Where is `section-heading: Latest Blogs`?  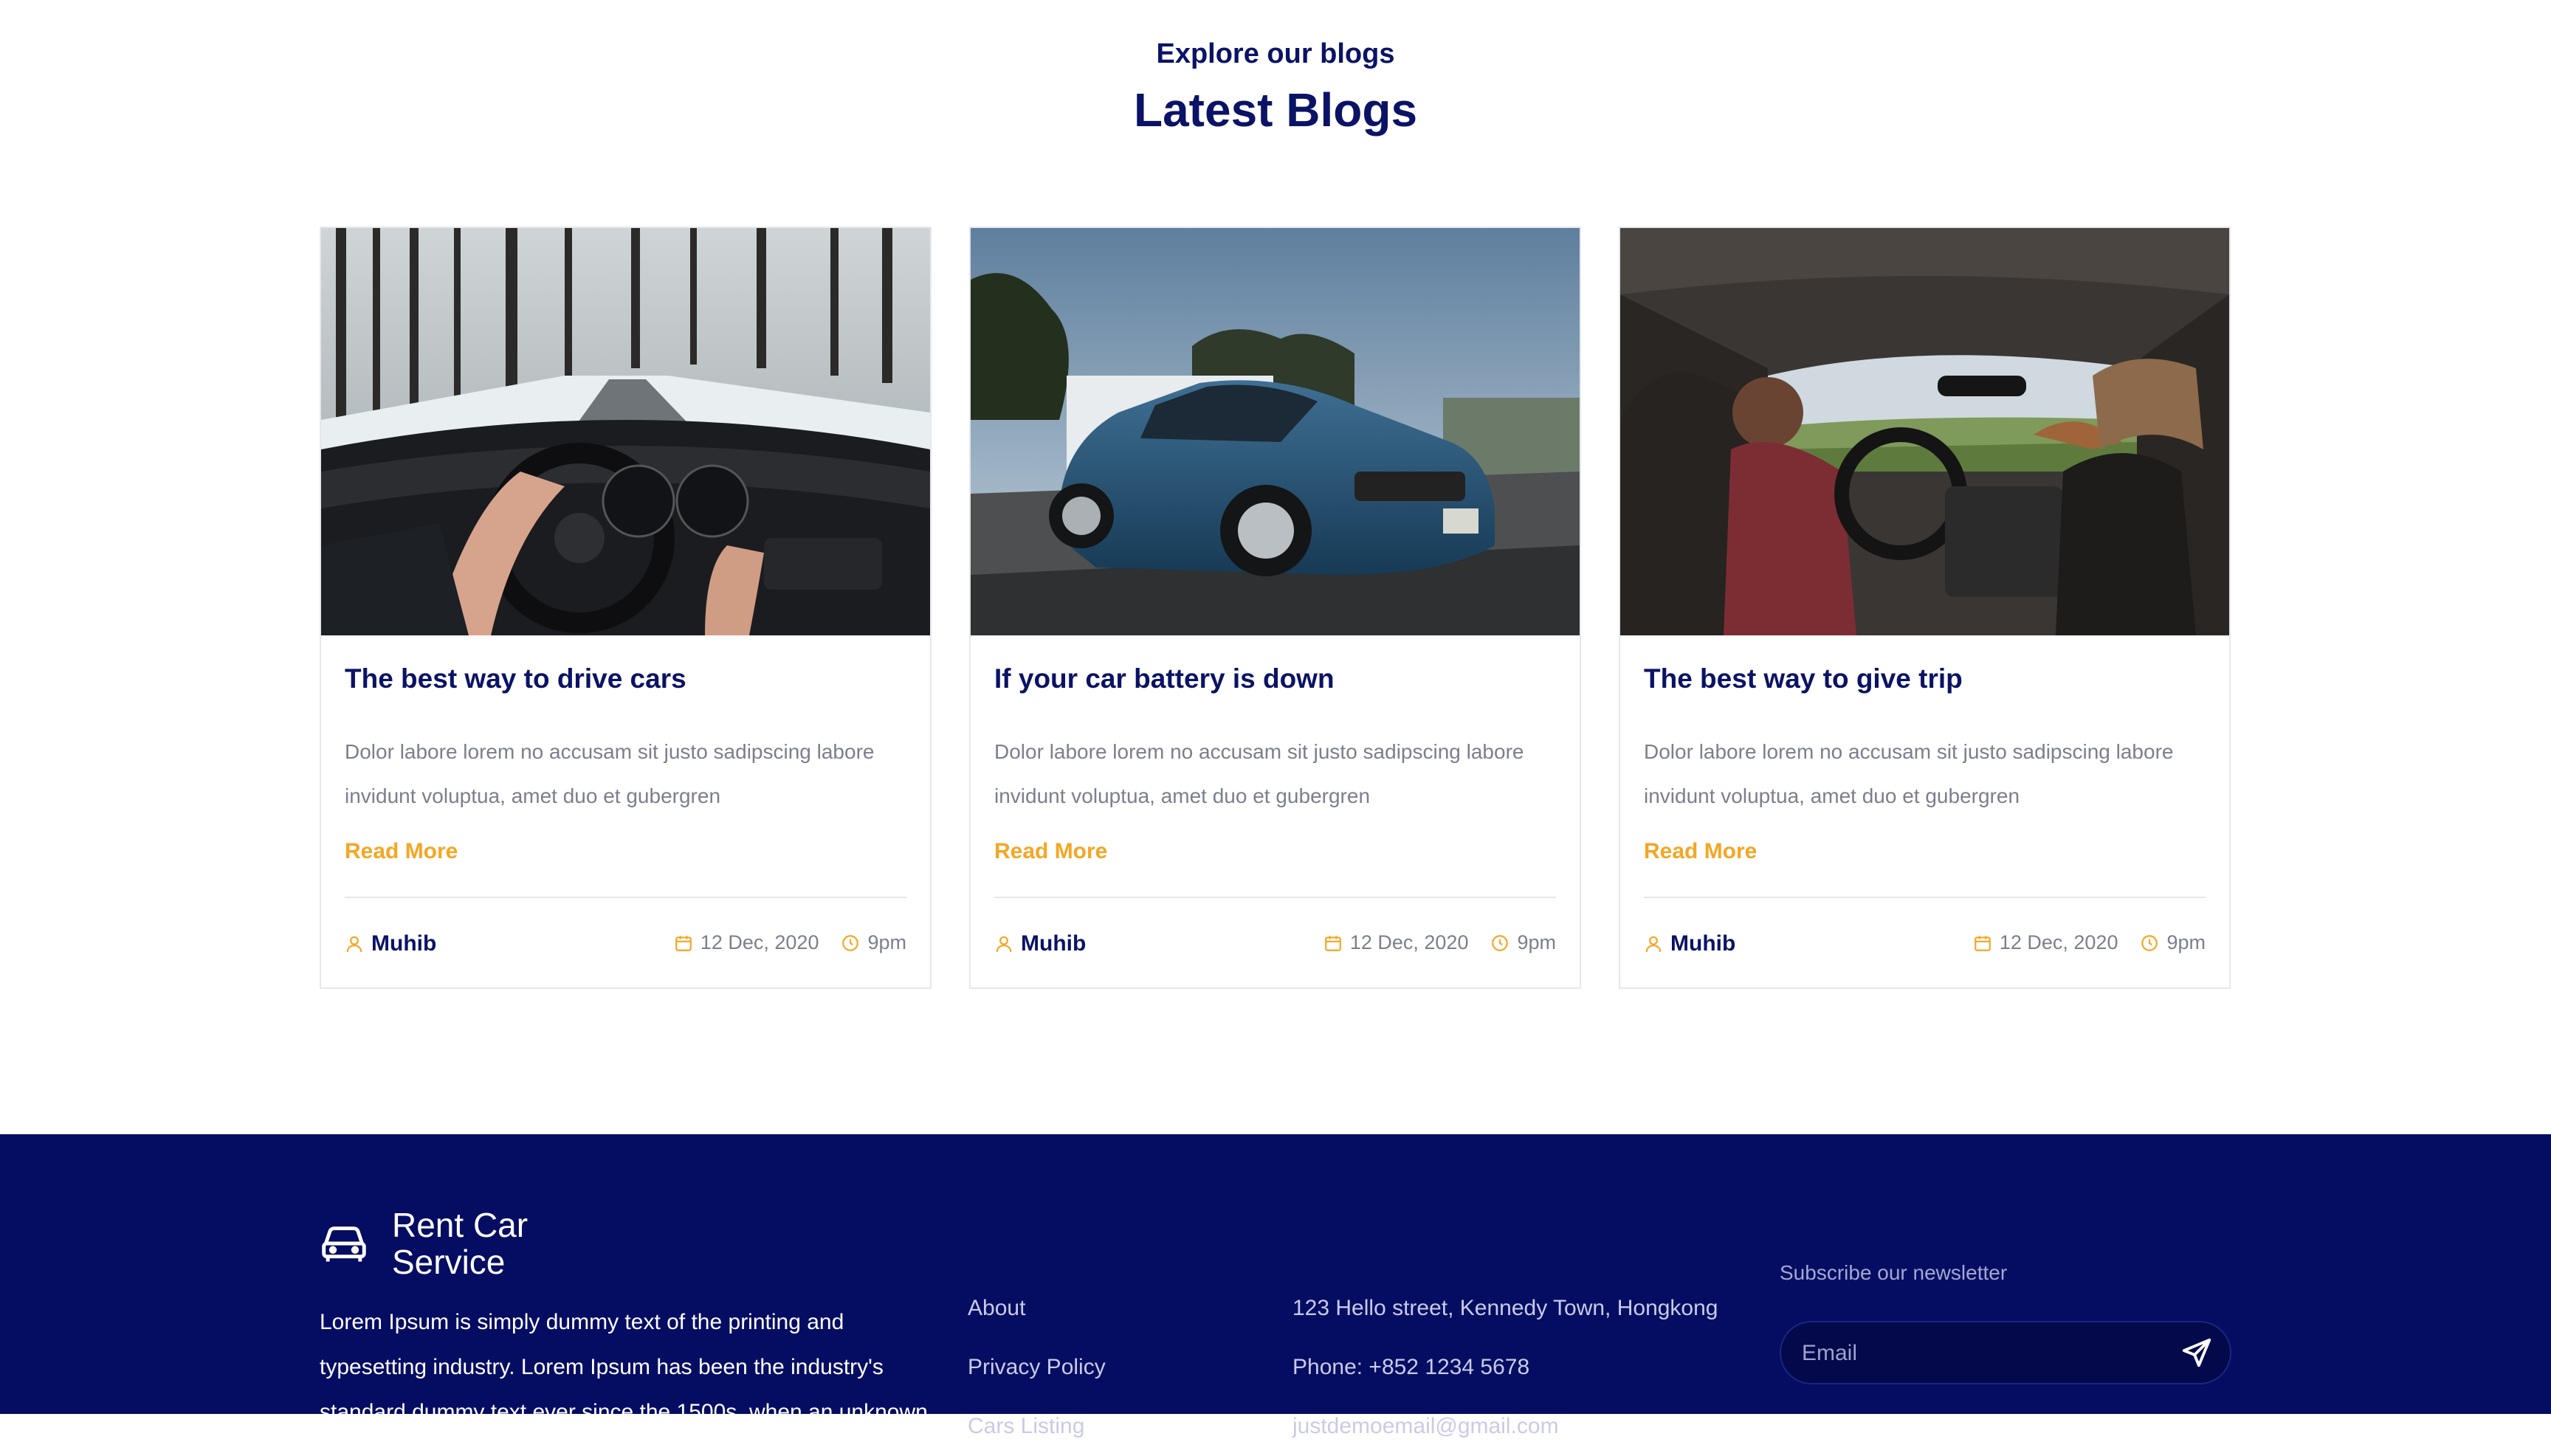
section-heading: Latest Blogs is located at coordinates (1275, 110).